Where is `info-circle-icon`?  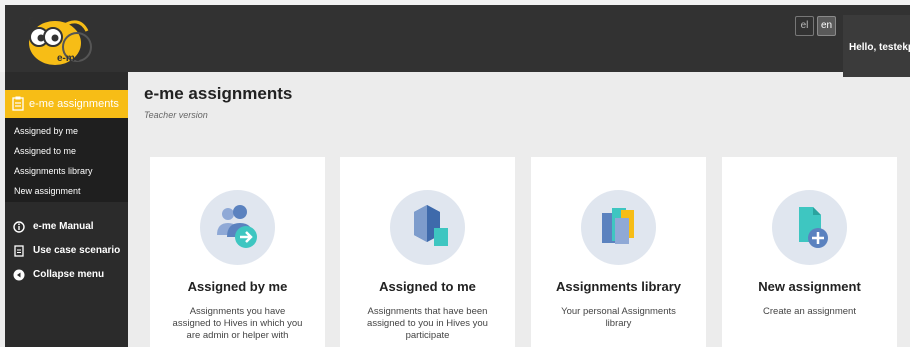
info-circle-icon is located at coordinates (19, 227).